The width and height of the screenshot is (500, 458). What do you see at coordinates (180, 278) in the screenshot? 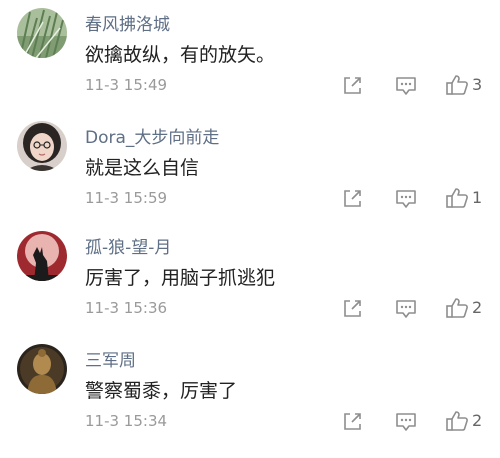
I see `comment-text: 厉害了，用脑子抓逃犯` at bounding box center [180, 278].